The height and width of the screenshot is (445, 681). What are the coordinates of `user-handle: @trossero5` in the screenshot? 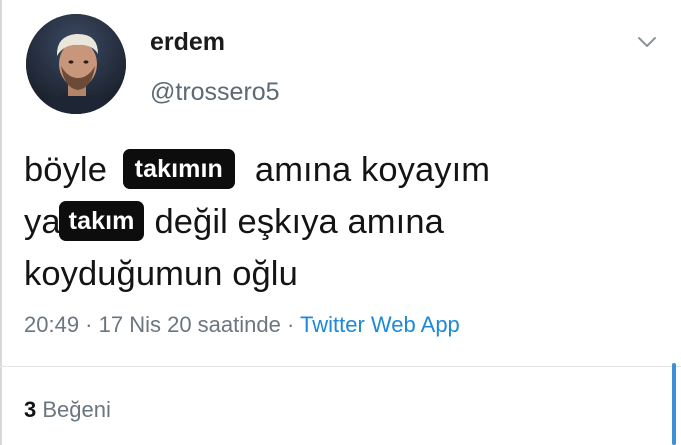 It's located at (215, 92).